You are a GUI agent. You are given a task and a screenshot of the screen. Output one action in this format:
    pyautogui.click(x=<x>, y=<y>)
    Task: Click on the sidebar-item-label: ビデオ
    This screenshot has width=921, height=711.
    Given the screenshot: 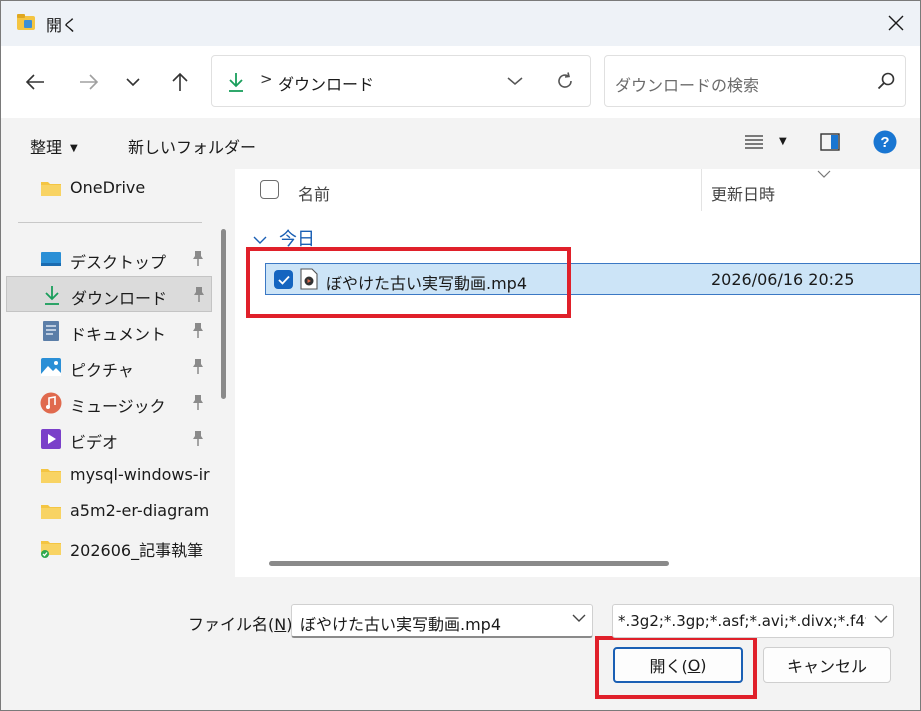 What is the action you would take?
    pyautogui.click(x=94, y=442)
    